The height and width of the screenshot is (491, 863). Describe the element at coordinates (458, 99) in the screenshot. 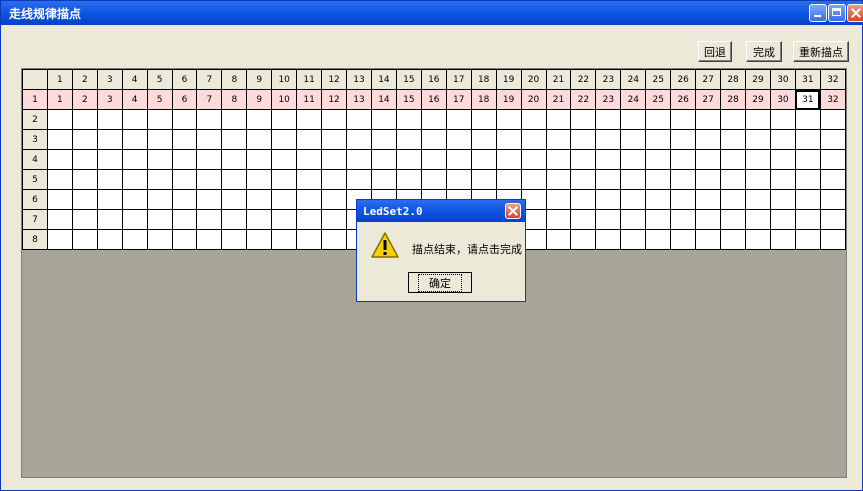

I see `grid-cell: 17` at that location.